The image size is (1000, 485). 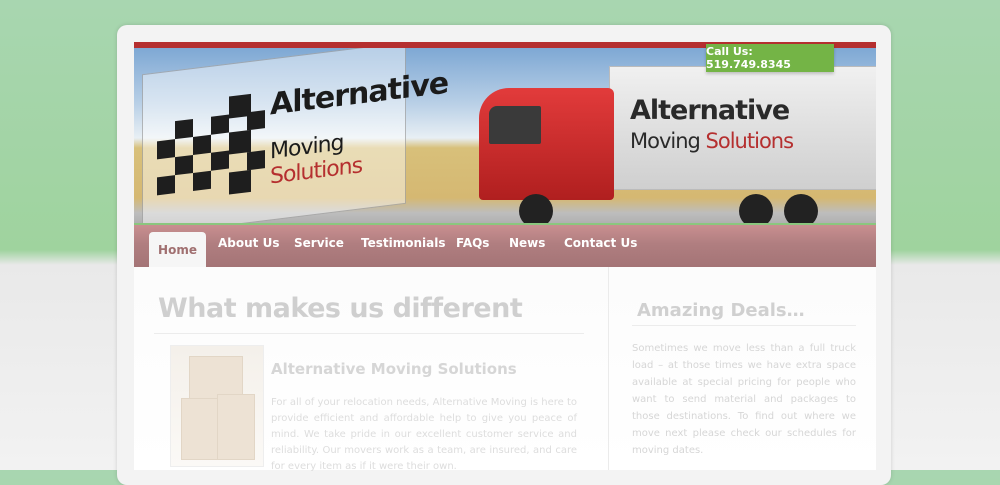 I want to click on moving-boxes-image, so click(x=217, y=406).